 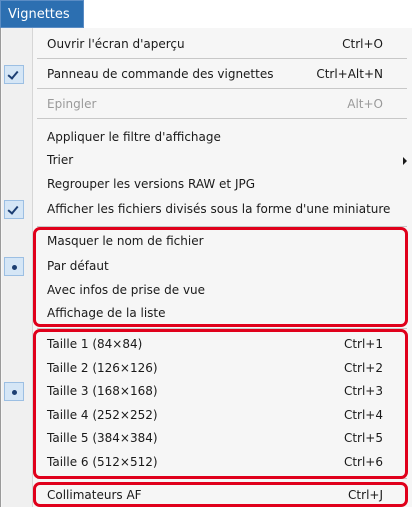 I want to click on menu-item-taille-3: Taille 3 (168×168) Ctrl+3, so click(x=206, y=391).